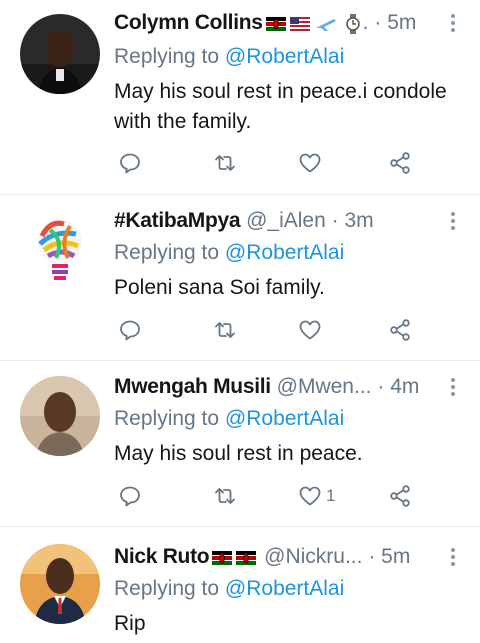  What do you see at coordinates (130, 623) in the screenshot?
I see `tweet-text: Rip` at bounding box center [130, 623].